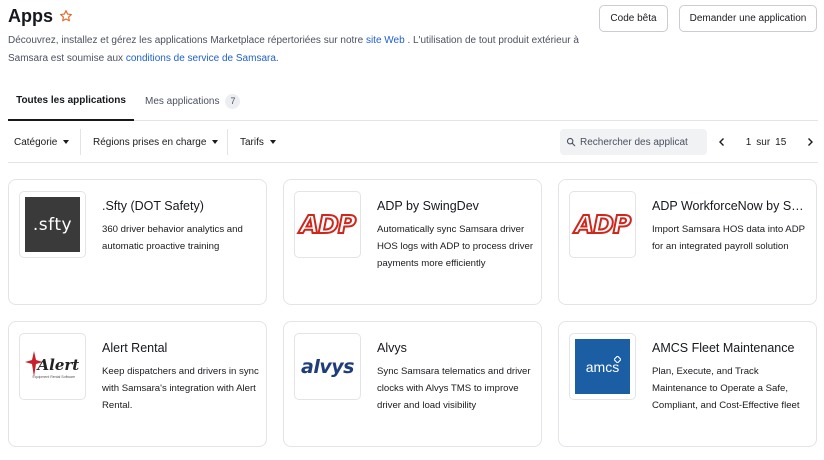 Image resolution: width=824 pixels, height=460 pixels. Describe the element at coordinates (233, 101) in the screenshot. I see `count-badge: 7` at that location.